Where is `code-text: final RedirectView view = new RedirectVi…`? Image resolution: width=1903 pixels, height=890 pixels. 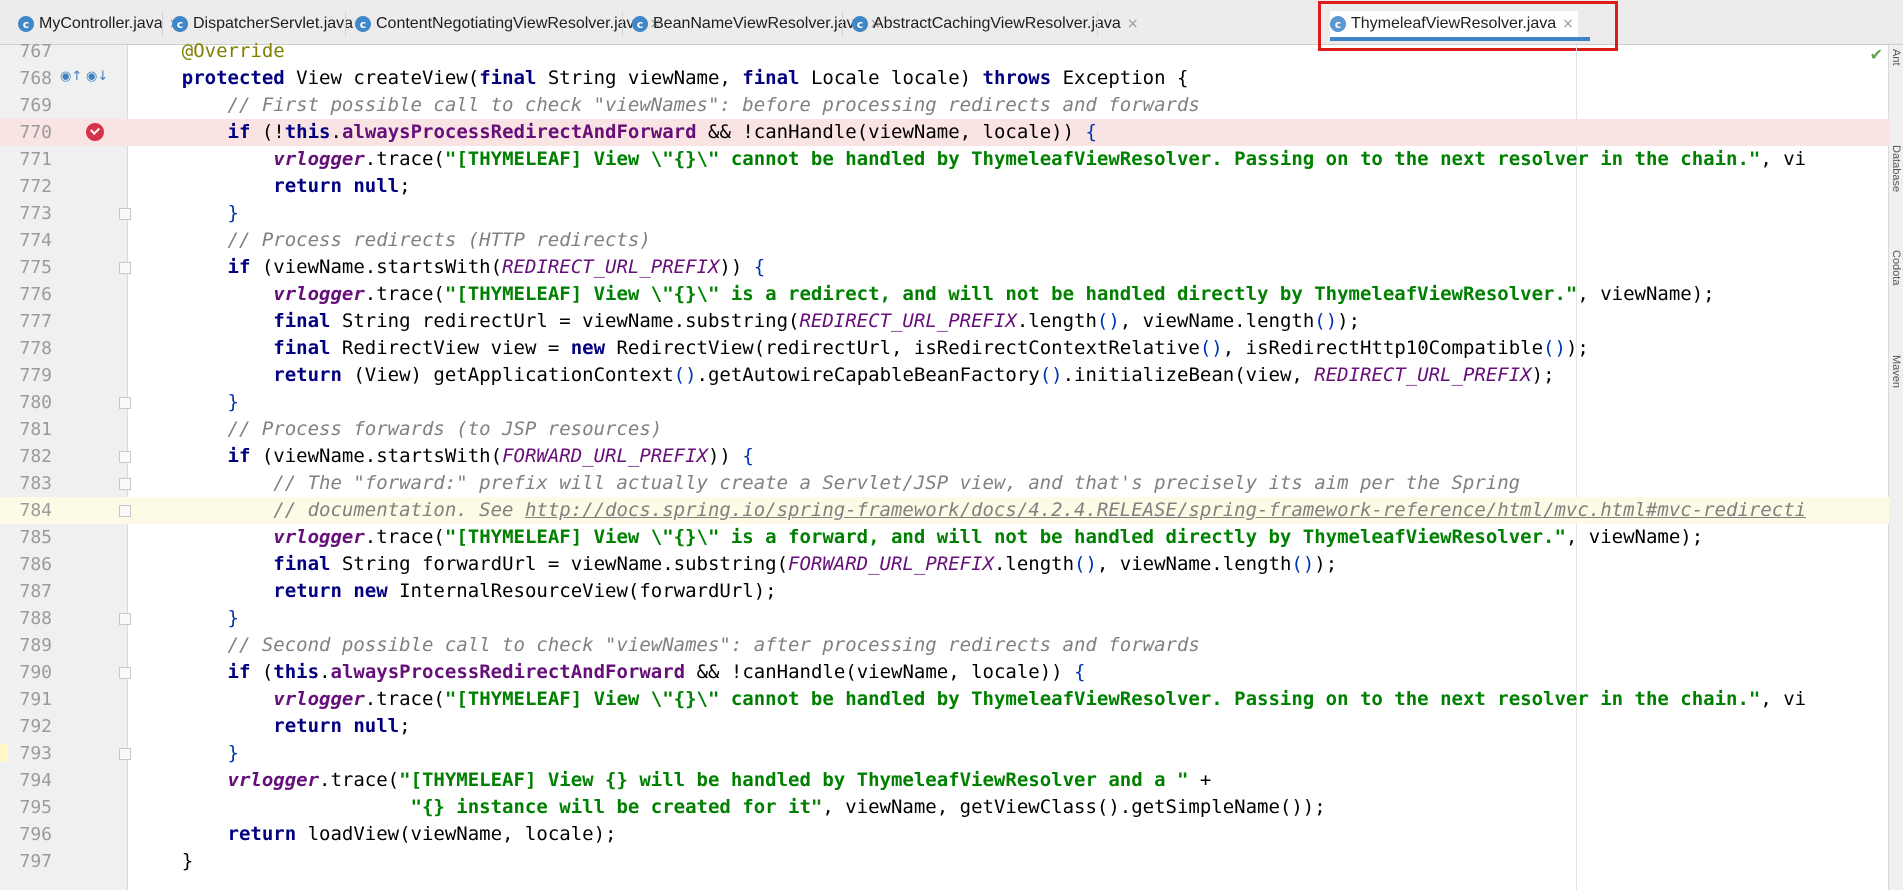
code-text: final RedirectView view = new RedirectVi… is located at coordinates (931, 348).